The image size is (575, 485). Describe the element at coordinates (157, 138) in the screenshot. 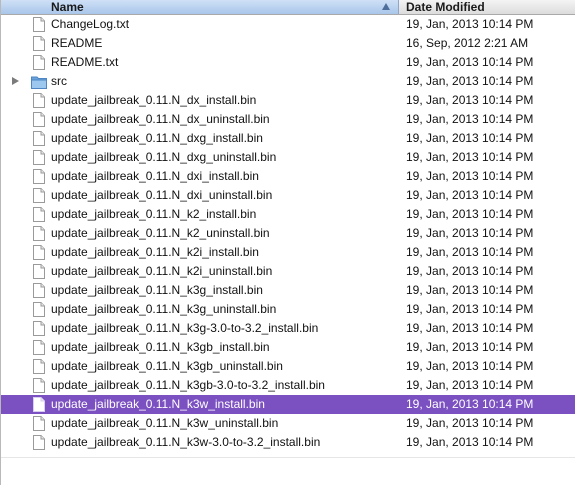

I see `file-name: update_jailbreak_0.11.N_dxg_install.bin` at that location.